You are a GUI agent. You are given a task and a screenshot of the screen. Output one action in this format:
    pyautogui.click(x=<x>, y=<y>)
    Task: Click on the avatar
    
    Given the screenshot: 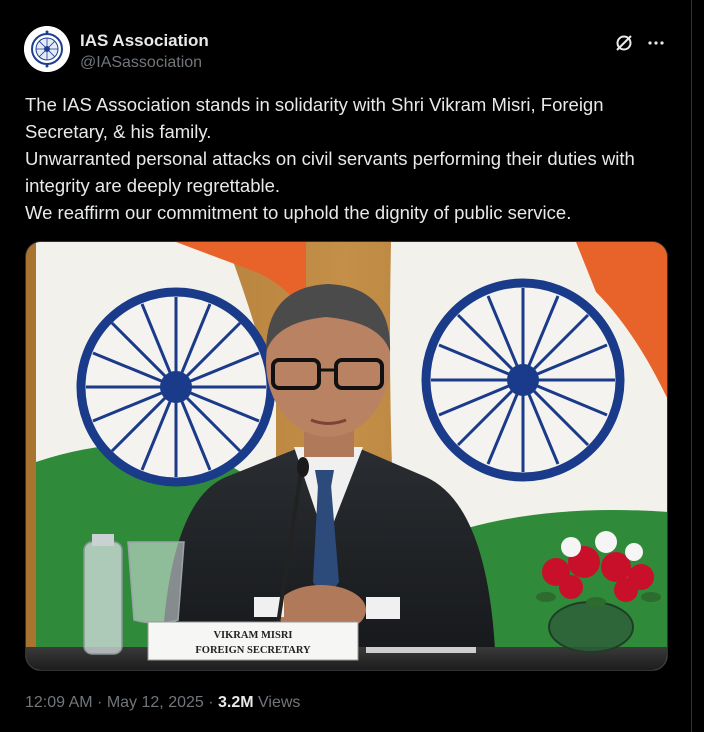 What is the action you would take?
    pyautogui.click(x=47, y=49)
    